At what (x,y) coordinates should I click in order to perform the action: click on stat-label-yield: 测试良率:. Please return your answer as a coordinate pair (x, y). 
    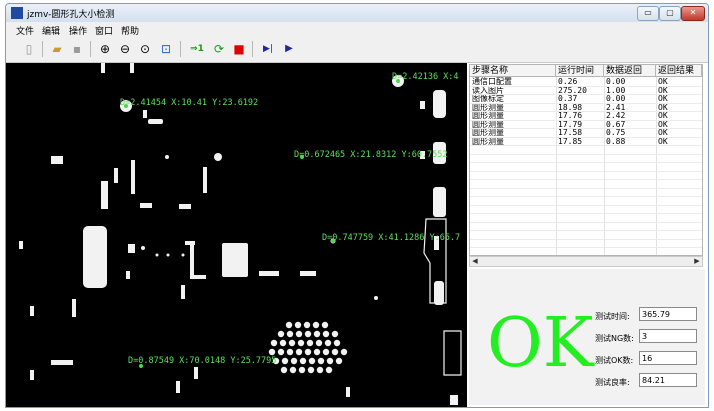
    Looking at the image, I should click on (612, 382).